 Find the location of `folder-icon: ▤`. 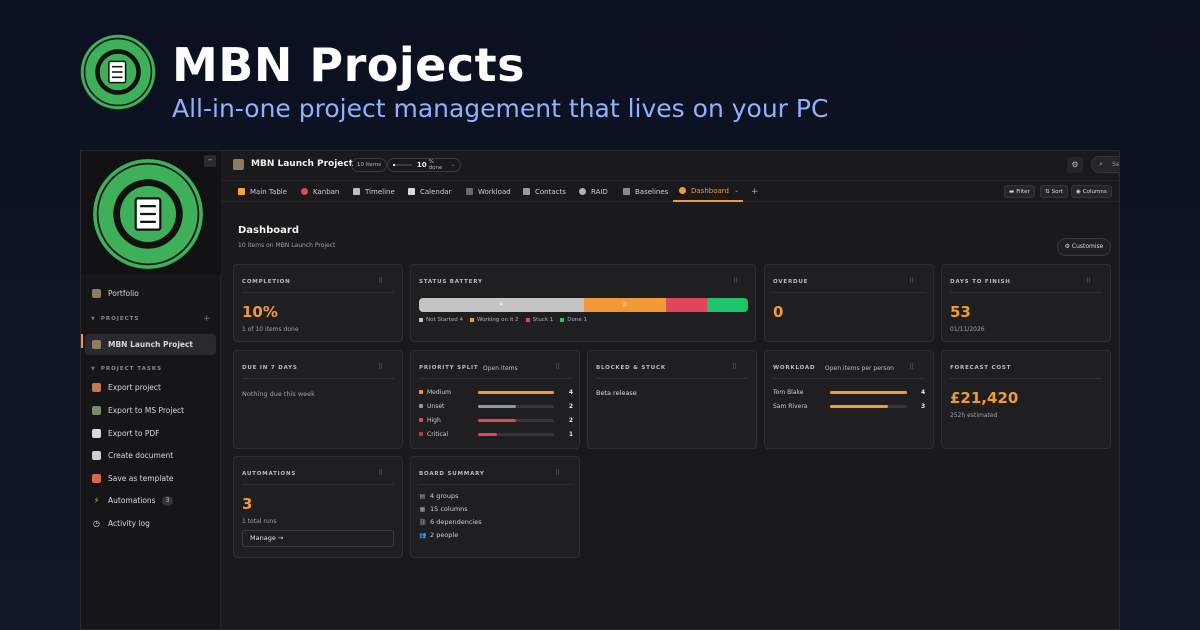

folder-icon: ▤ is located at coordinates (422, 496).